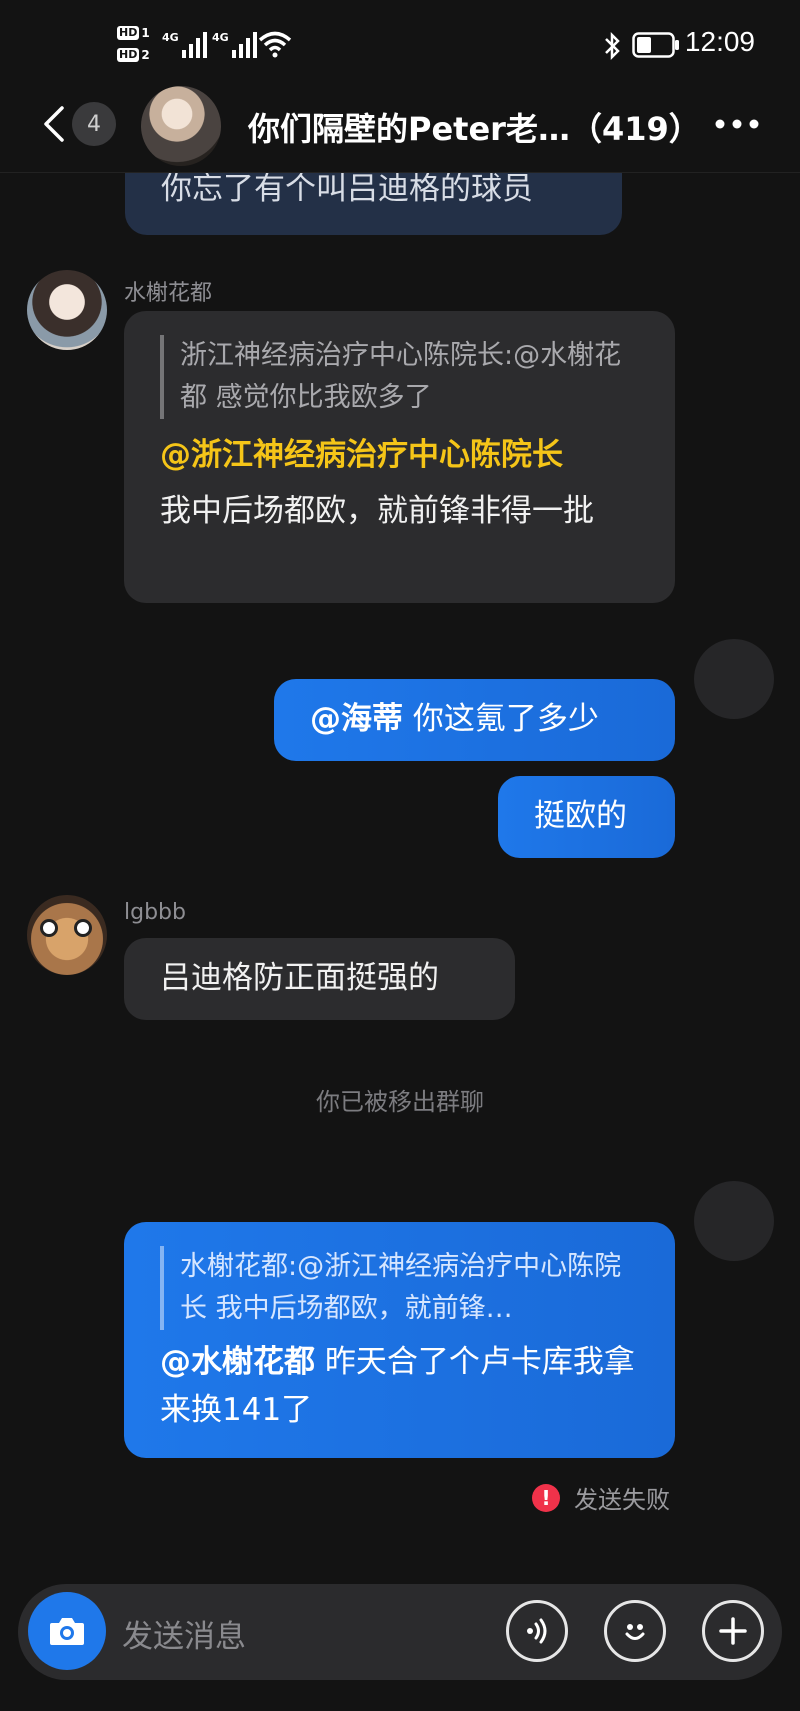  I want to click on mention: @浙江神经病治疗中心陈院长, so click(361, 455).